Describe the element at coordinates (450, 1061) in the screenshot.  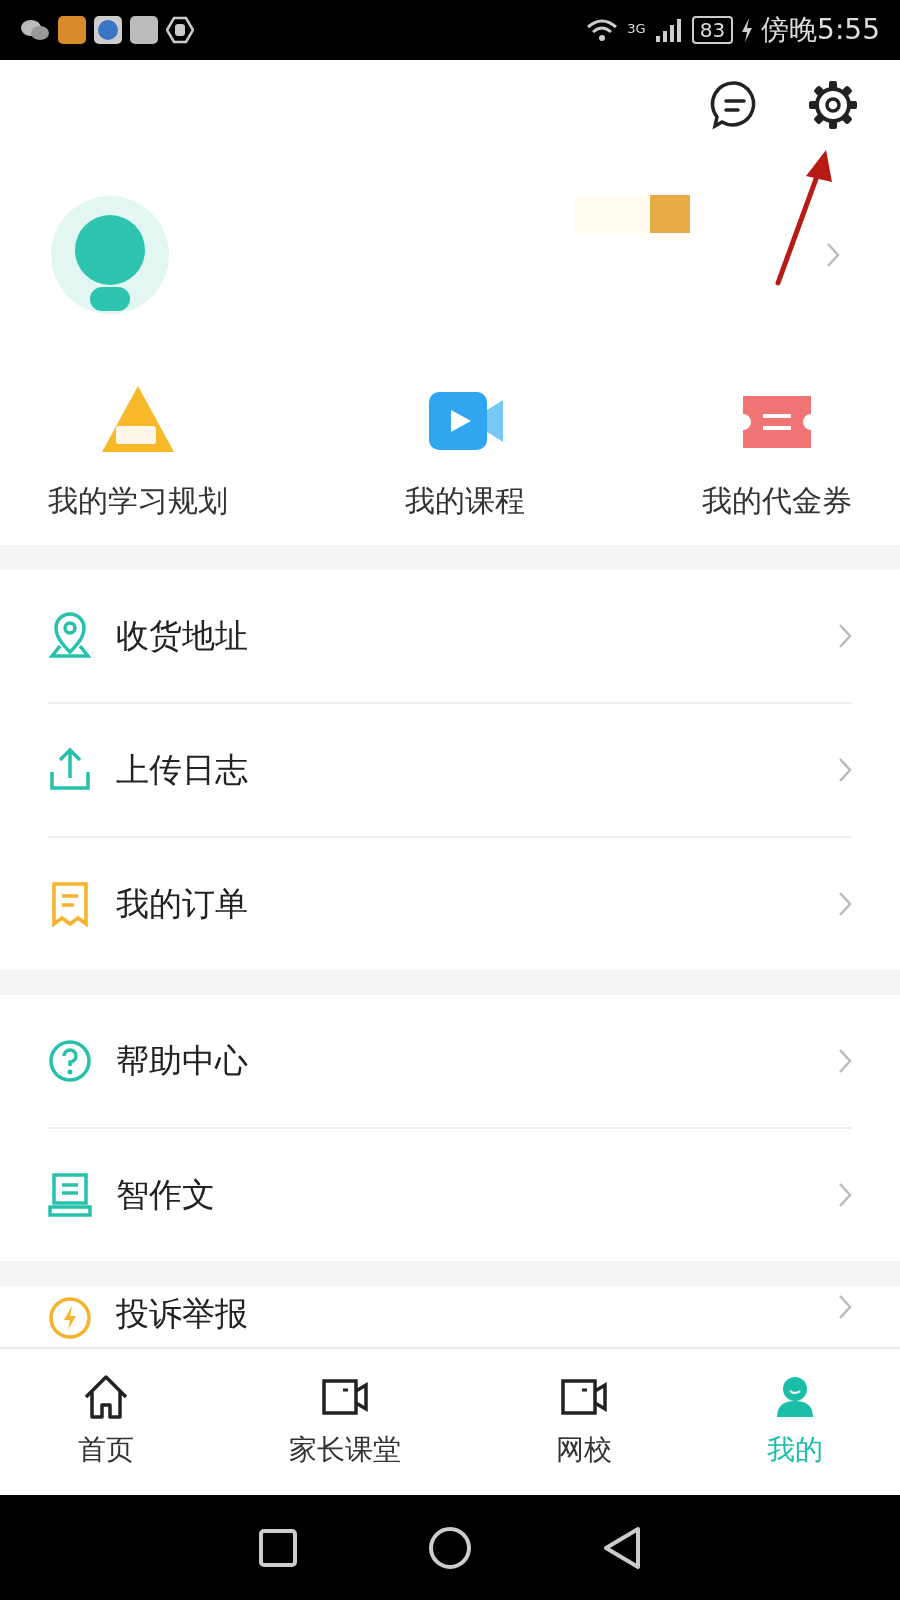
I see `menu-item: 帮助中心` at that location.